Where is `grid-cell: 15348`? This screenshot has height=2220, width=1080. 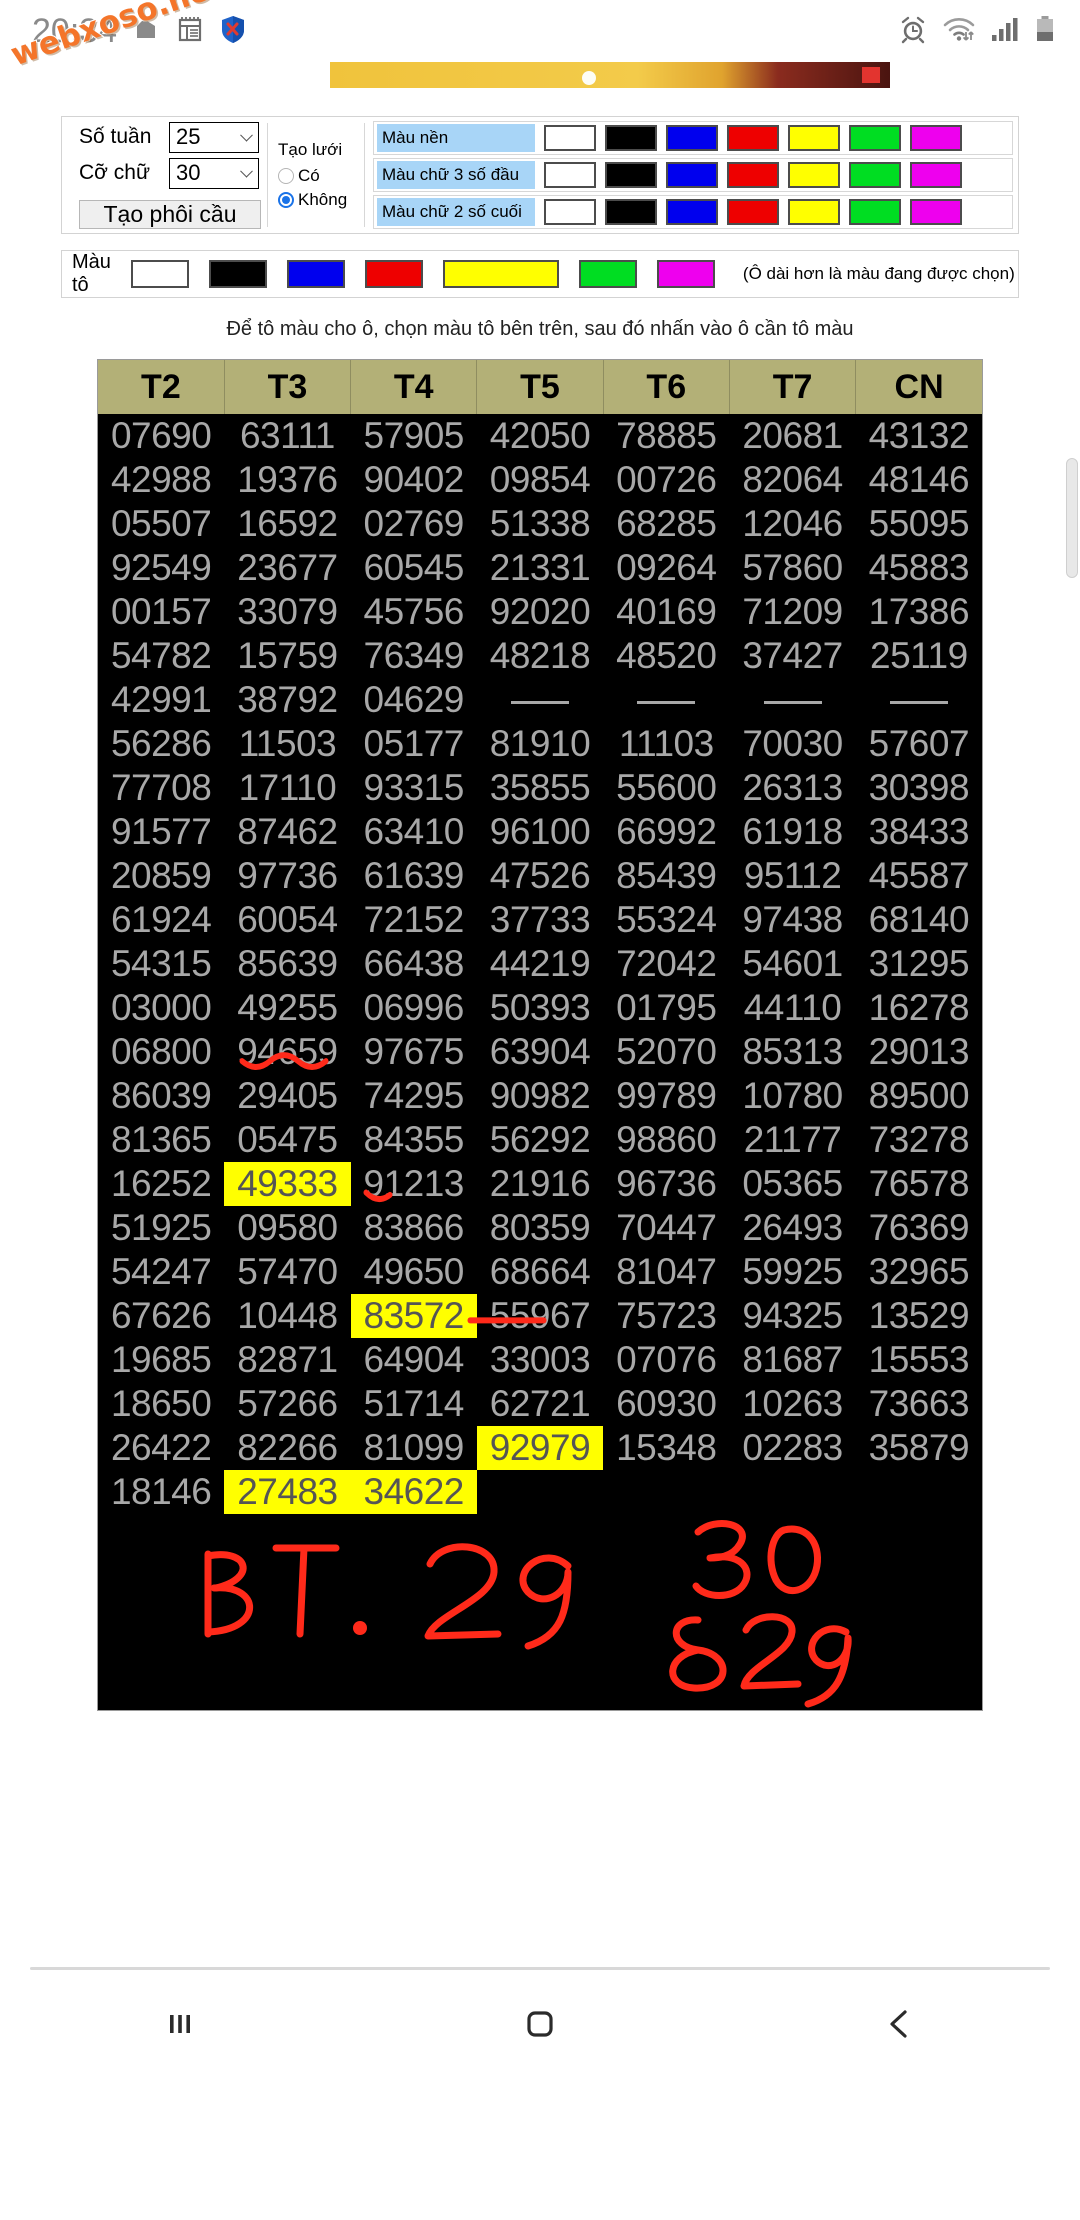 grid-cell: 15348 is located at coordinates (666, 1448).